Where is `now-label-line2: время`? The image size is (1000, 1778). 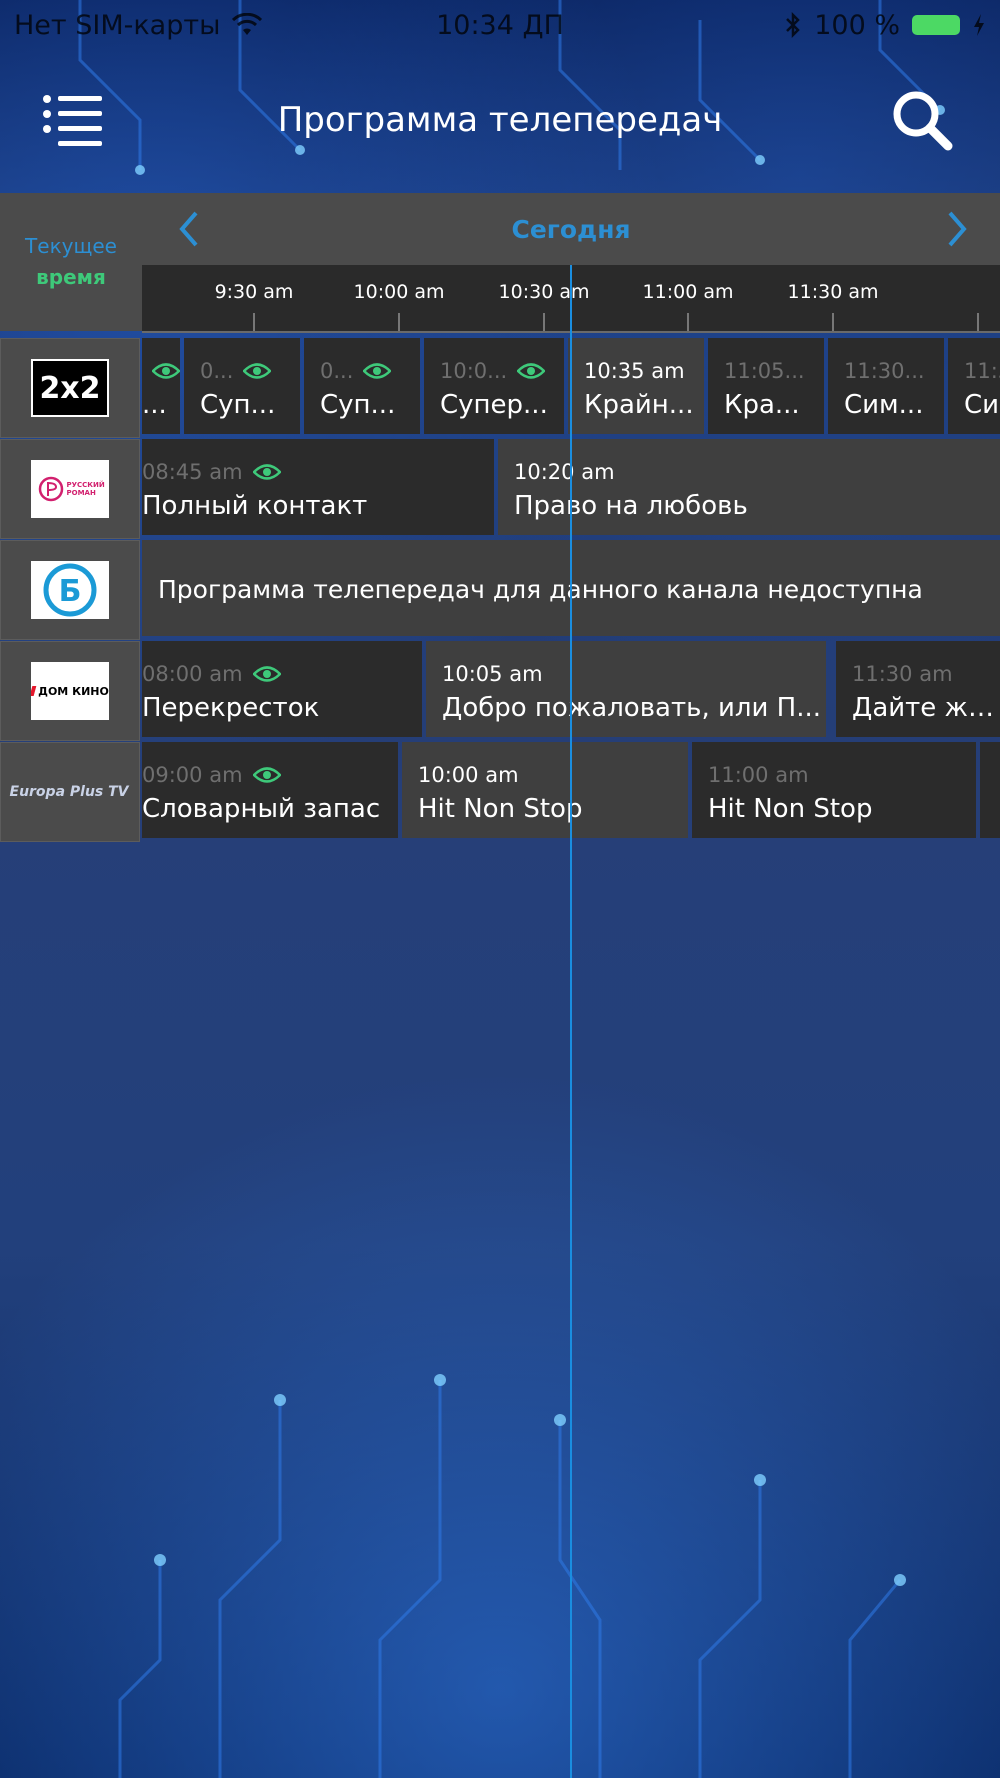 now-label-line2: время is located at coordinates (71, 277).